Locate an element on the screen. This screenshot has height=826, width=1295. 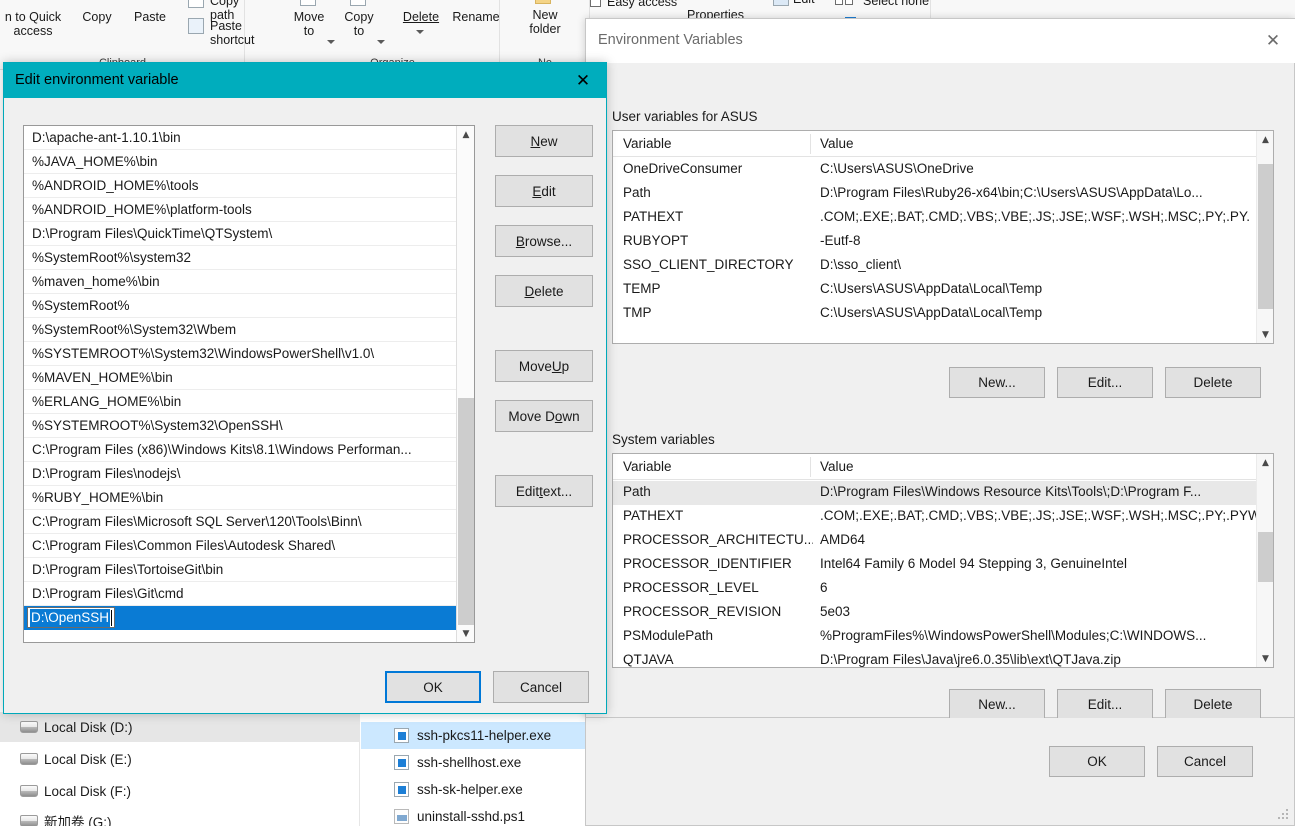
path-entry-row: %JAVA_HOME%\bin is located at coordinates (241, 162).